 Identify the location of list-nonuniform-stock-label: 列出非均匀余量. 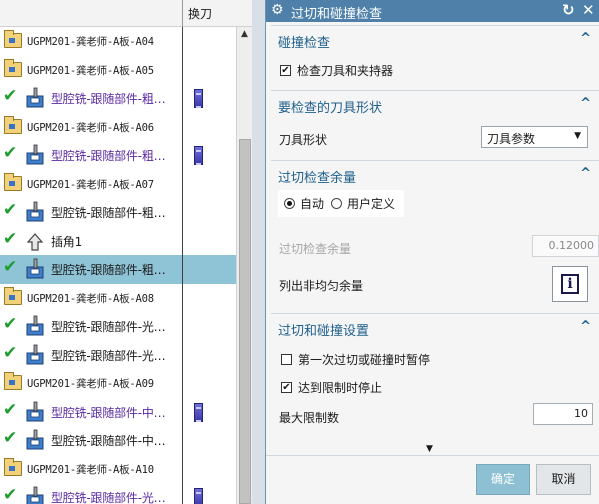
(321, 286).